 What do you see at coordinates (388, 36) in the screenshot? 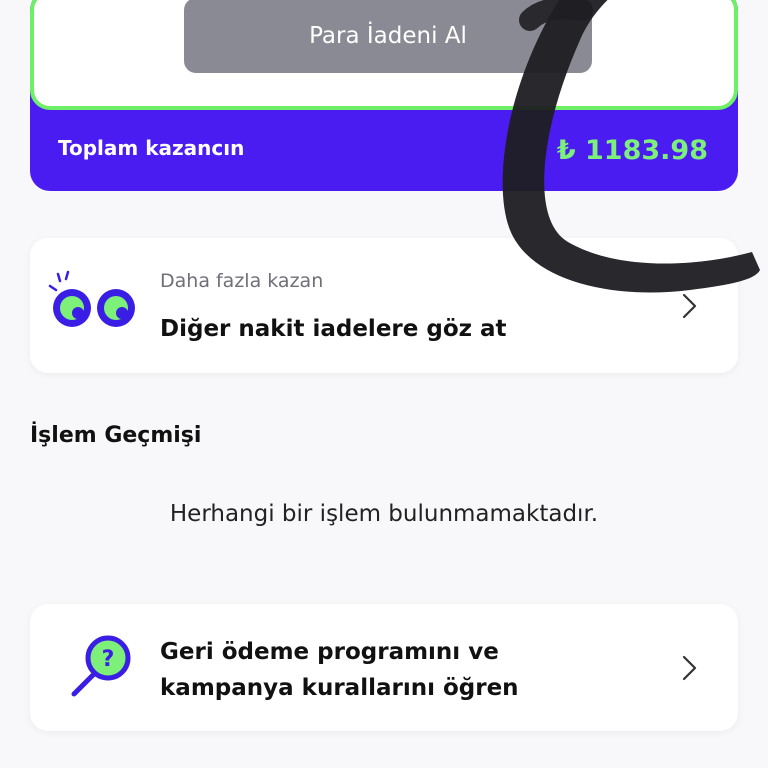
I see `get-refund-button: Para İadeni Al` at bounding box center [388, 36].